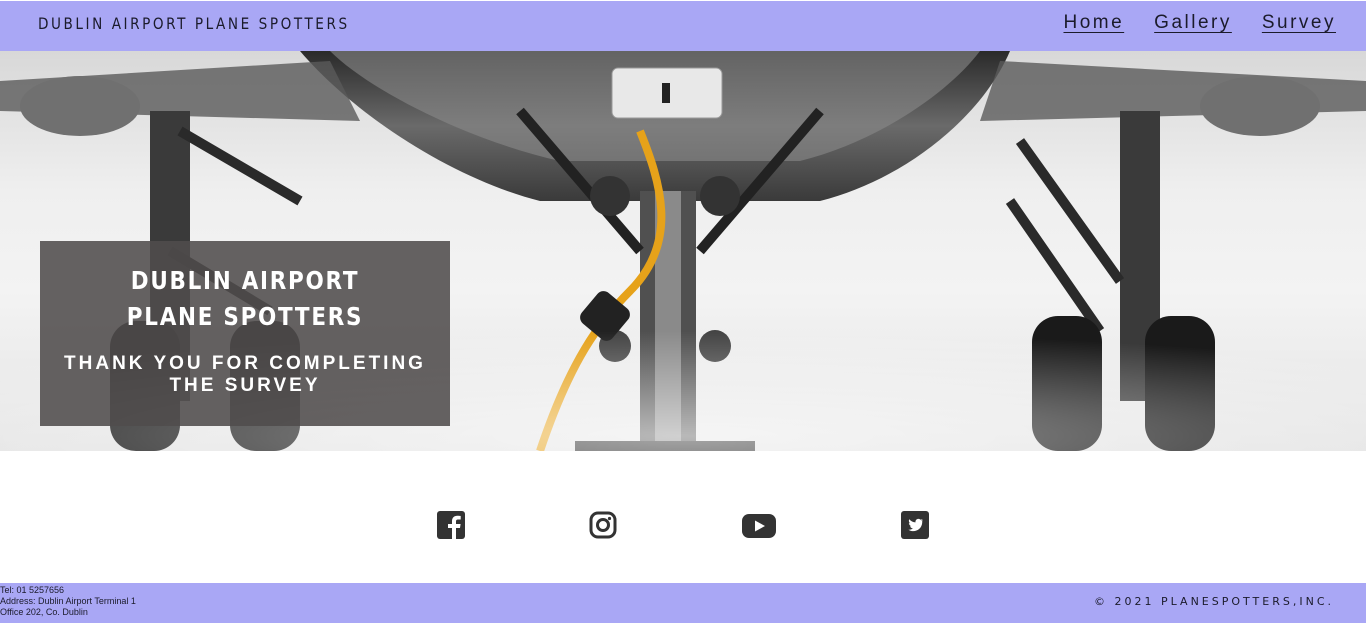  Describe the element at coordinates (245, 298) in the screenshot. I see `hero-title: DUBLIN AIRPORT PLANE SPOTTERS` at that location.